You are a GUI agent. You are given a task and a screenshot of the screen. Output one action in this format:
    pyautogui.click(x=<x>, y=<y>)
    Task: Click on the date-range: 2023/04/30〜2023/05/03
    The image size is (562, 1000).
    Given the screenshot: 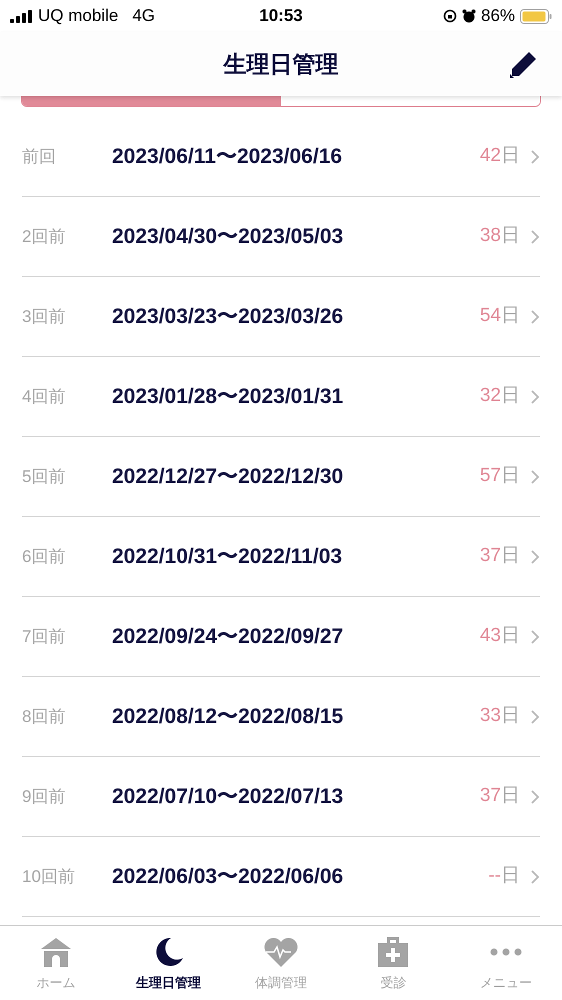 What is the action you would take?
    pyautogui.click(x=228, y=237)
    